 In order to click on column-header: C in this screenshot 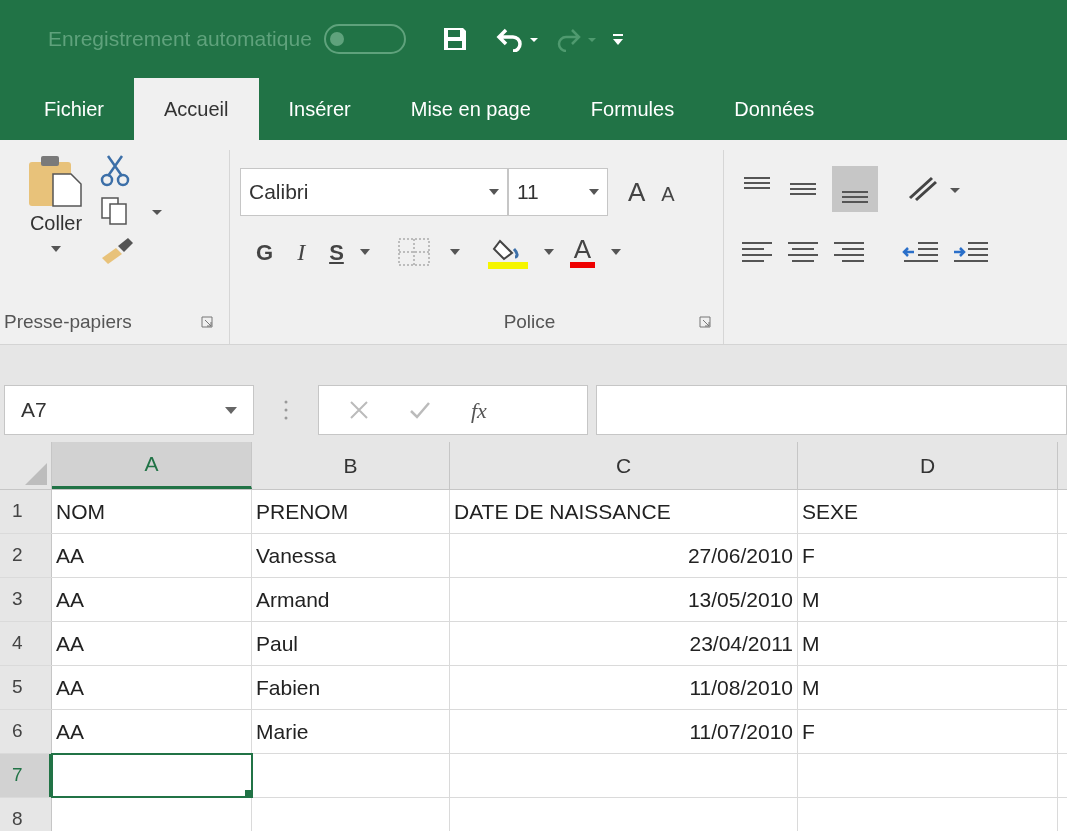, I will do `click(624, 465)`.